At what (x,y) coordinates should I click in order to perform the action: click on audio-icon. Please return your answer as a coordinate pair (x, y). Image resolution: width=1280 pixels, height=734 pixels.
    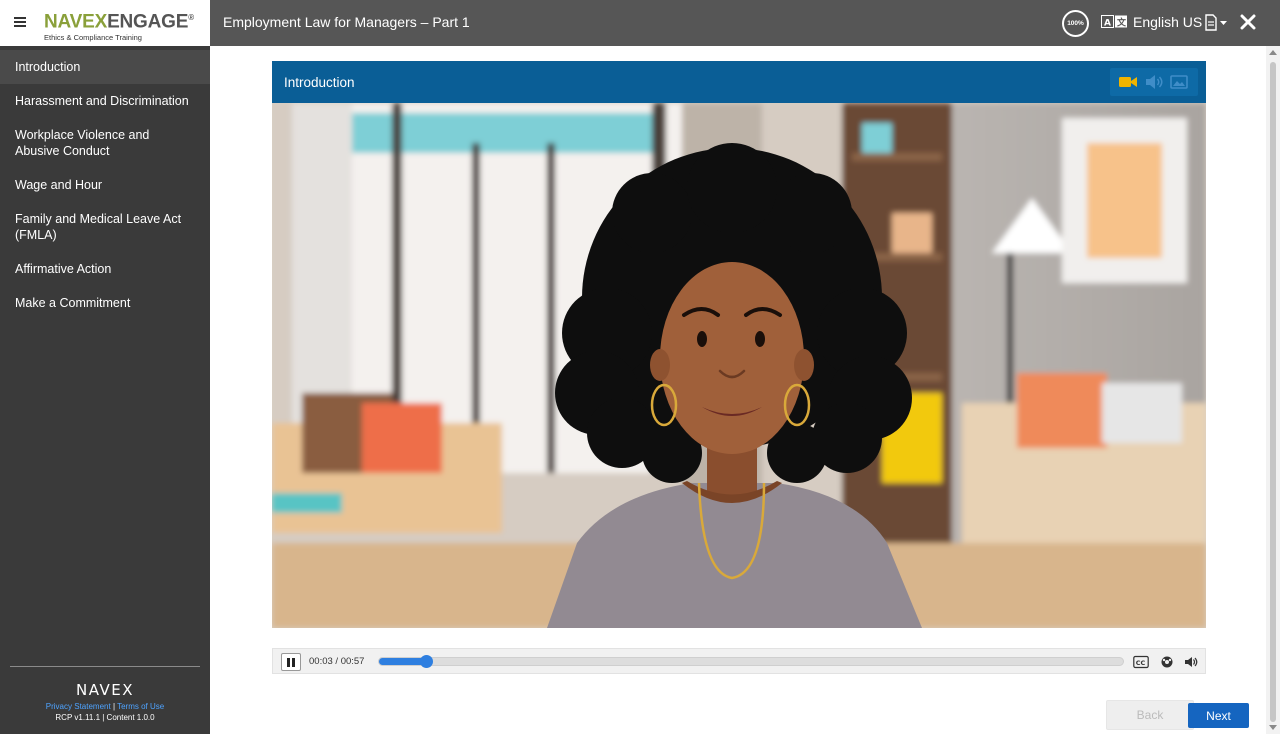
    Looking at the image, I should click on (1154, 82).